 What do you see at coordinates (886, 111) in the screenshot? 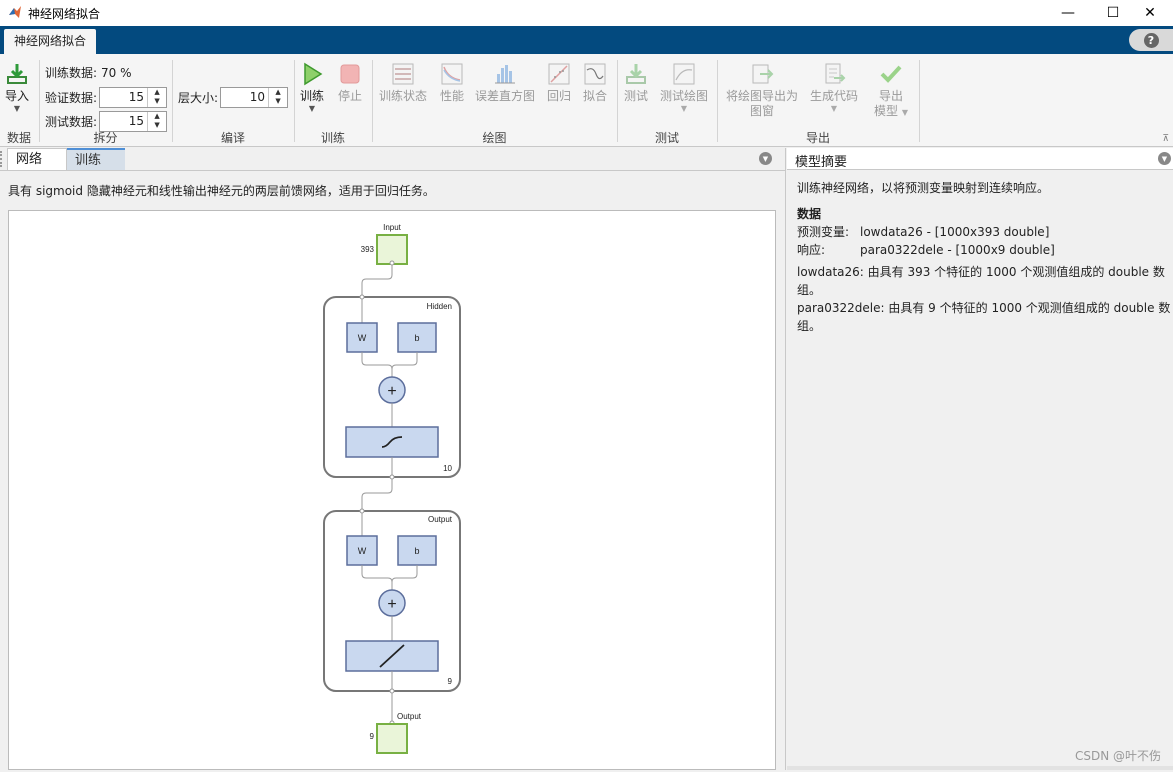
I see `export-model-label-text: 模型` at bounding box center [886, 111].